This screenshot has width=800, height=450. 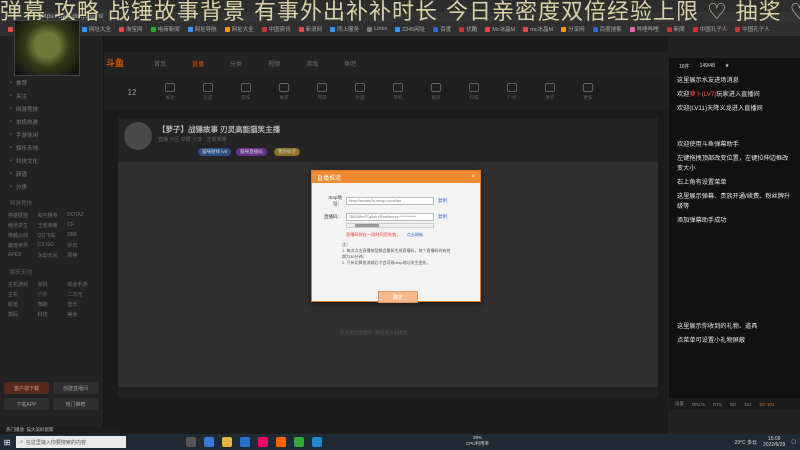 I want to click on status-bar: 热门播放: 猫大美好留家, so click(x=60, y=430).